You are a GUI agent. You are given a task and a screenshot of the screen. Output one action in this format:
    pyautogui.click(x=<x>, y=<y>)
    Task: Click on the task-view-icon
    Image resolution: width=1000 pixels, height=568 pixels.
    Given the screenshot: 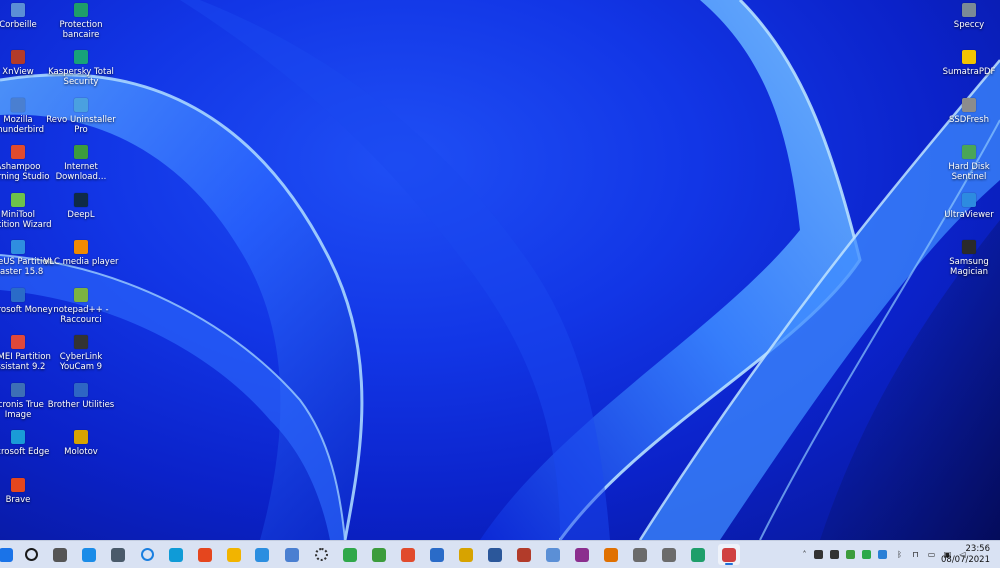 What is the action you would take?
    pyautogui.click(x=60, y=554)
    